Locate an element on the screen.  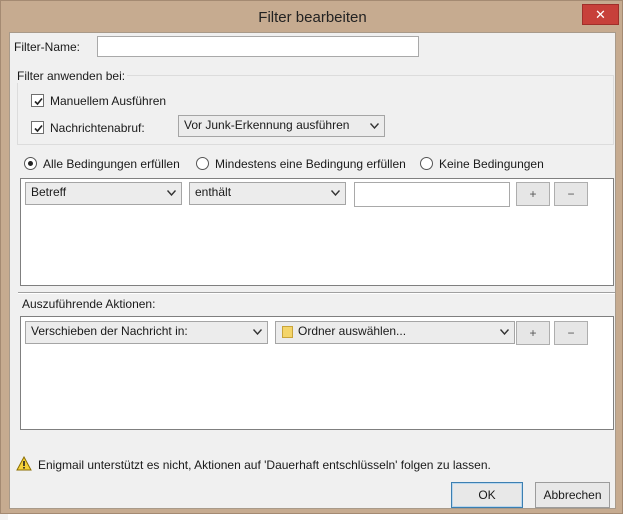
condition-operator-value: enthält is located at coordinates (213, 192).